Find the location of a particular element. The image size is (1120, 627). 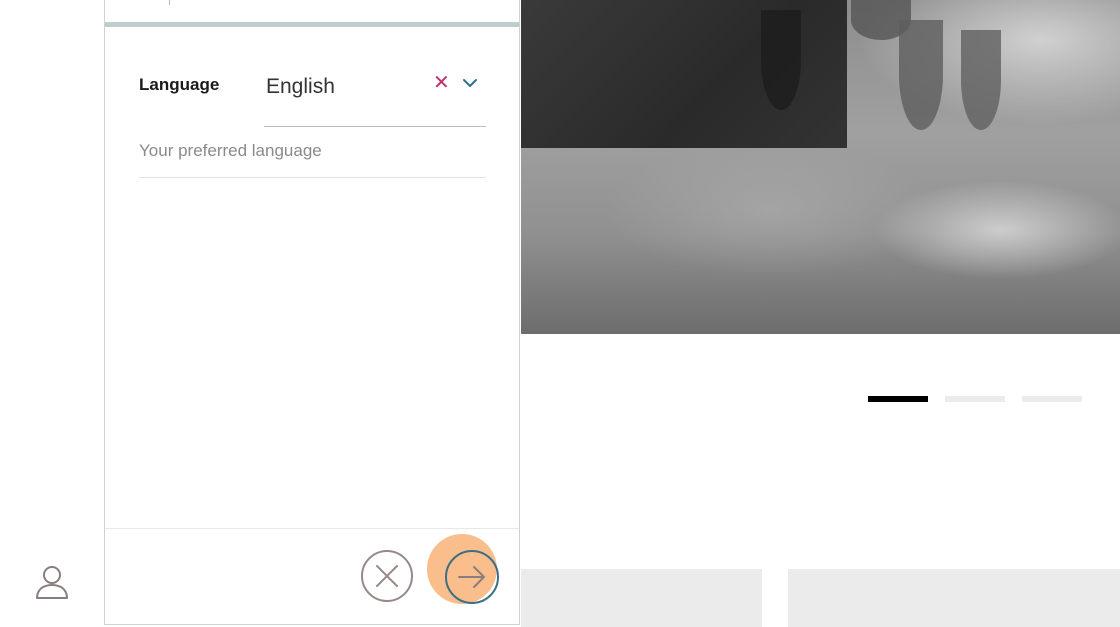

close-icon: ✕ is located at coordinates (441, 83).